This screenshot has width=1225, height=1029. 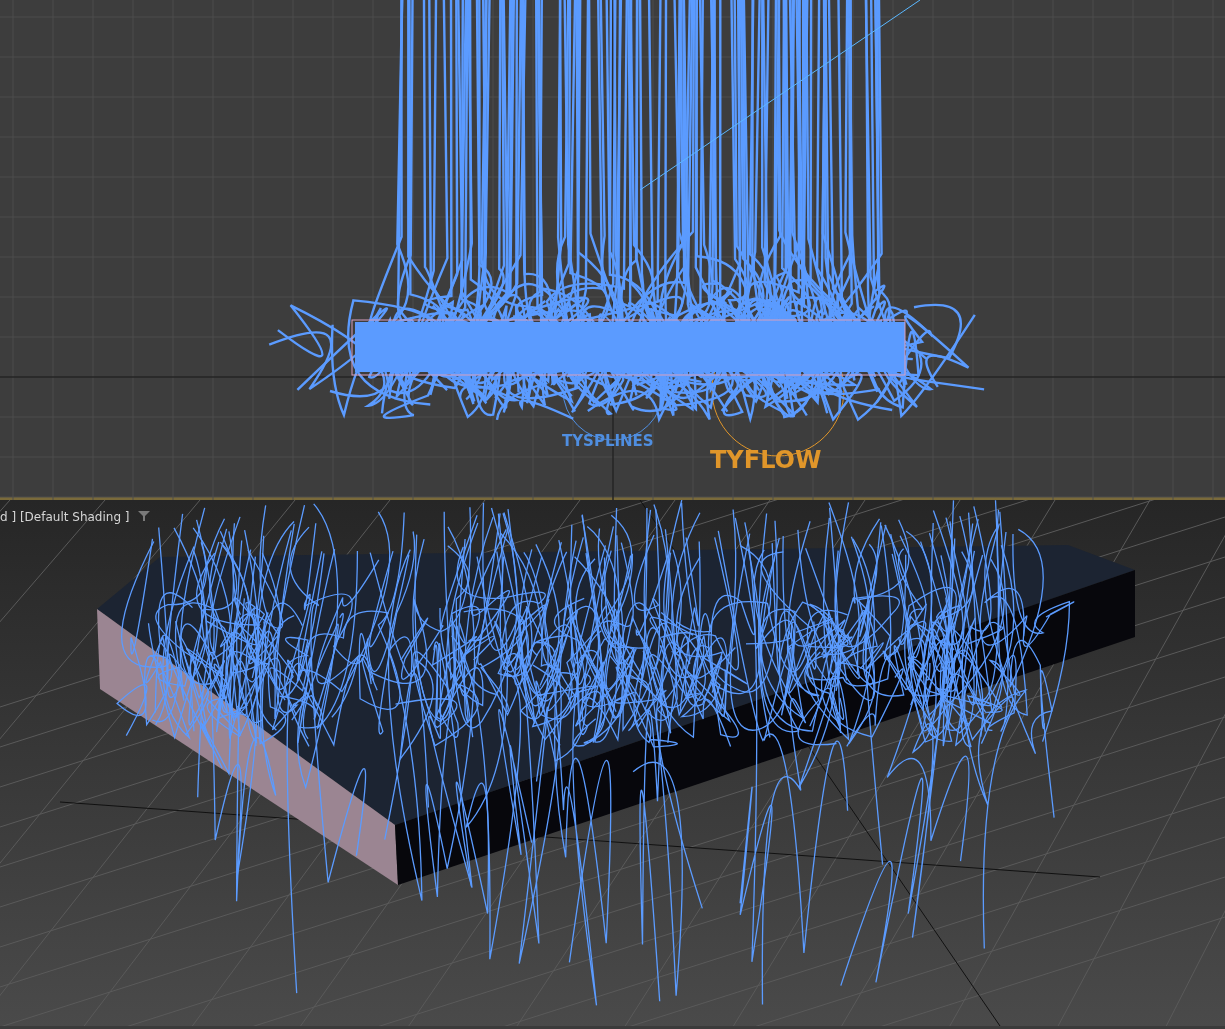 What do you see at coordinates (65, 517) in the screenshot?
I see `viewport-label: d ] [Default Shading ]` at bounding box center [65, 517].